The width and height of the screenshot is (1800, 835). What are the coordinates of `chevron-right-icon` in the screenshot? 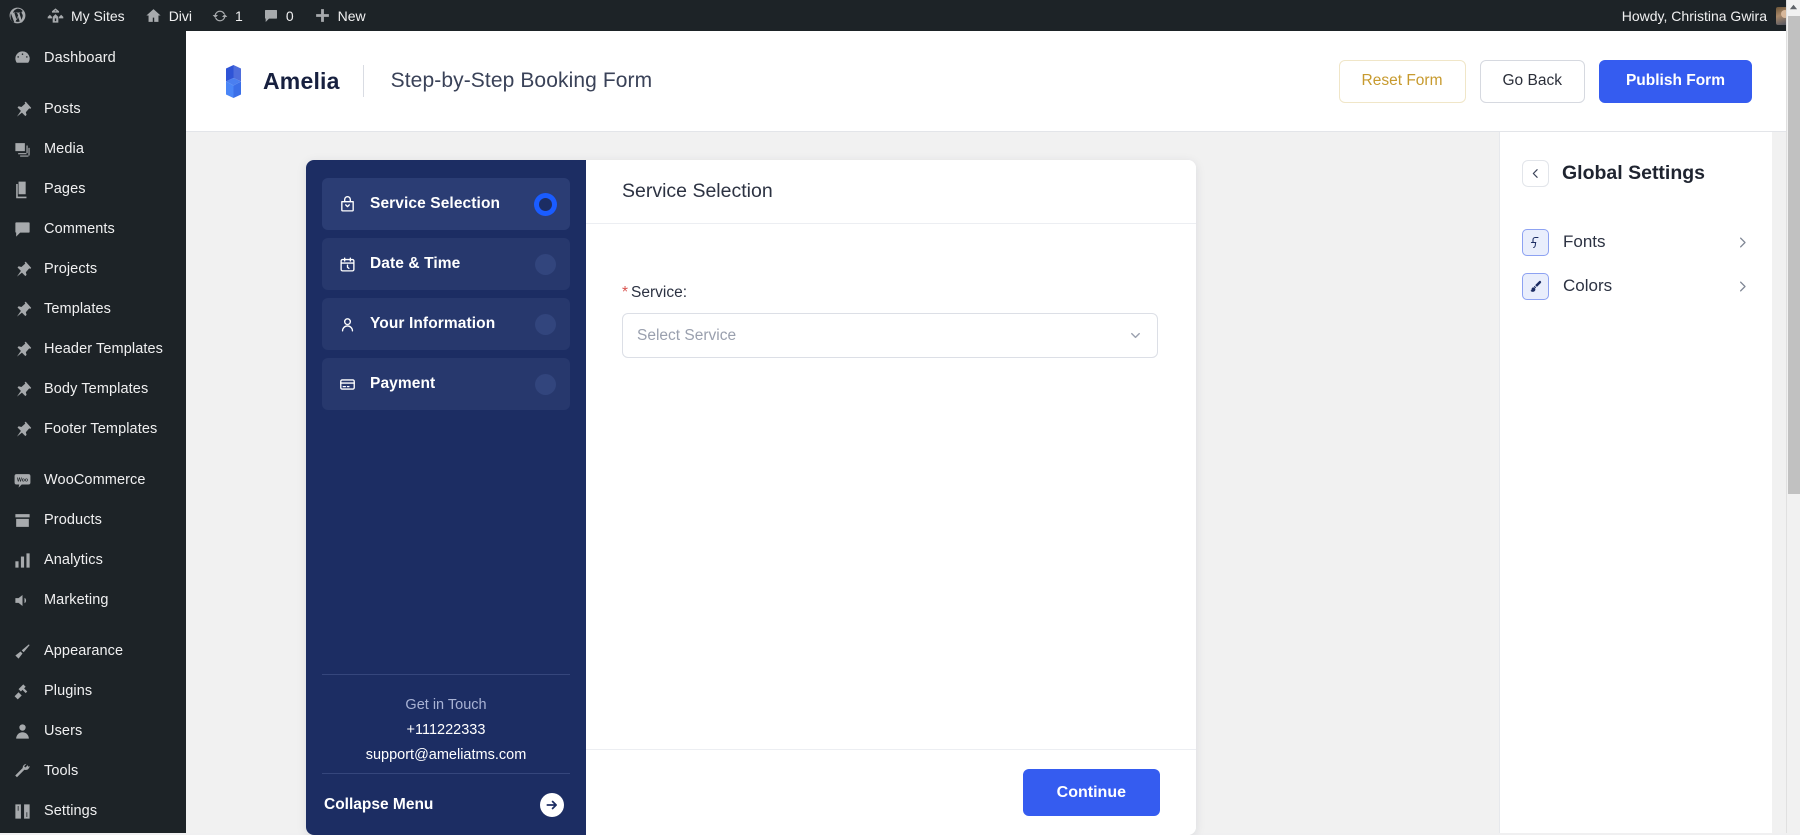 It's located at (1742, 286).